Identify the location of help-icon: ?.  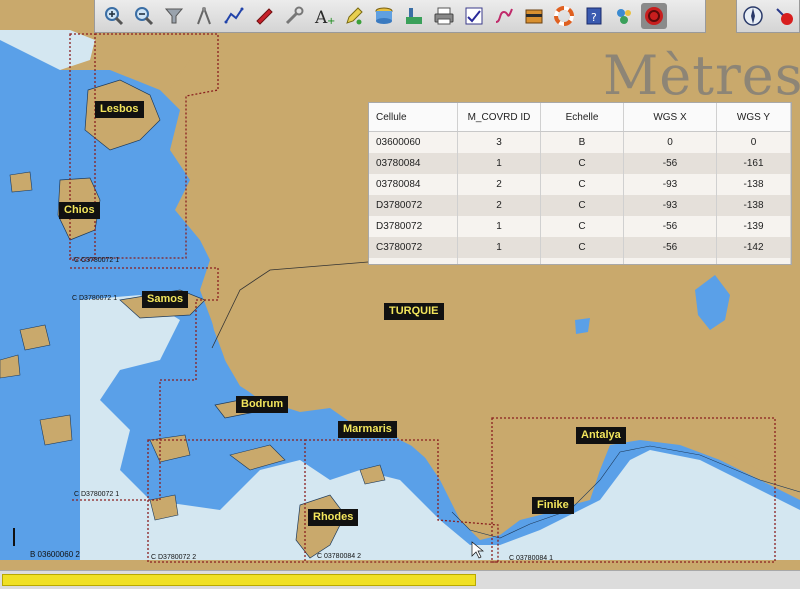
(594, 16).